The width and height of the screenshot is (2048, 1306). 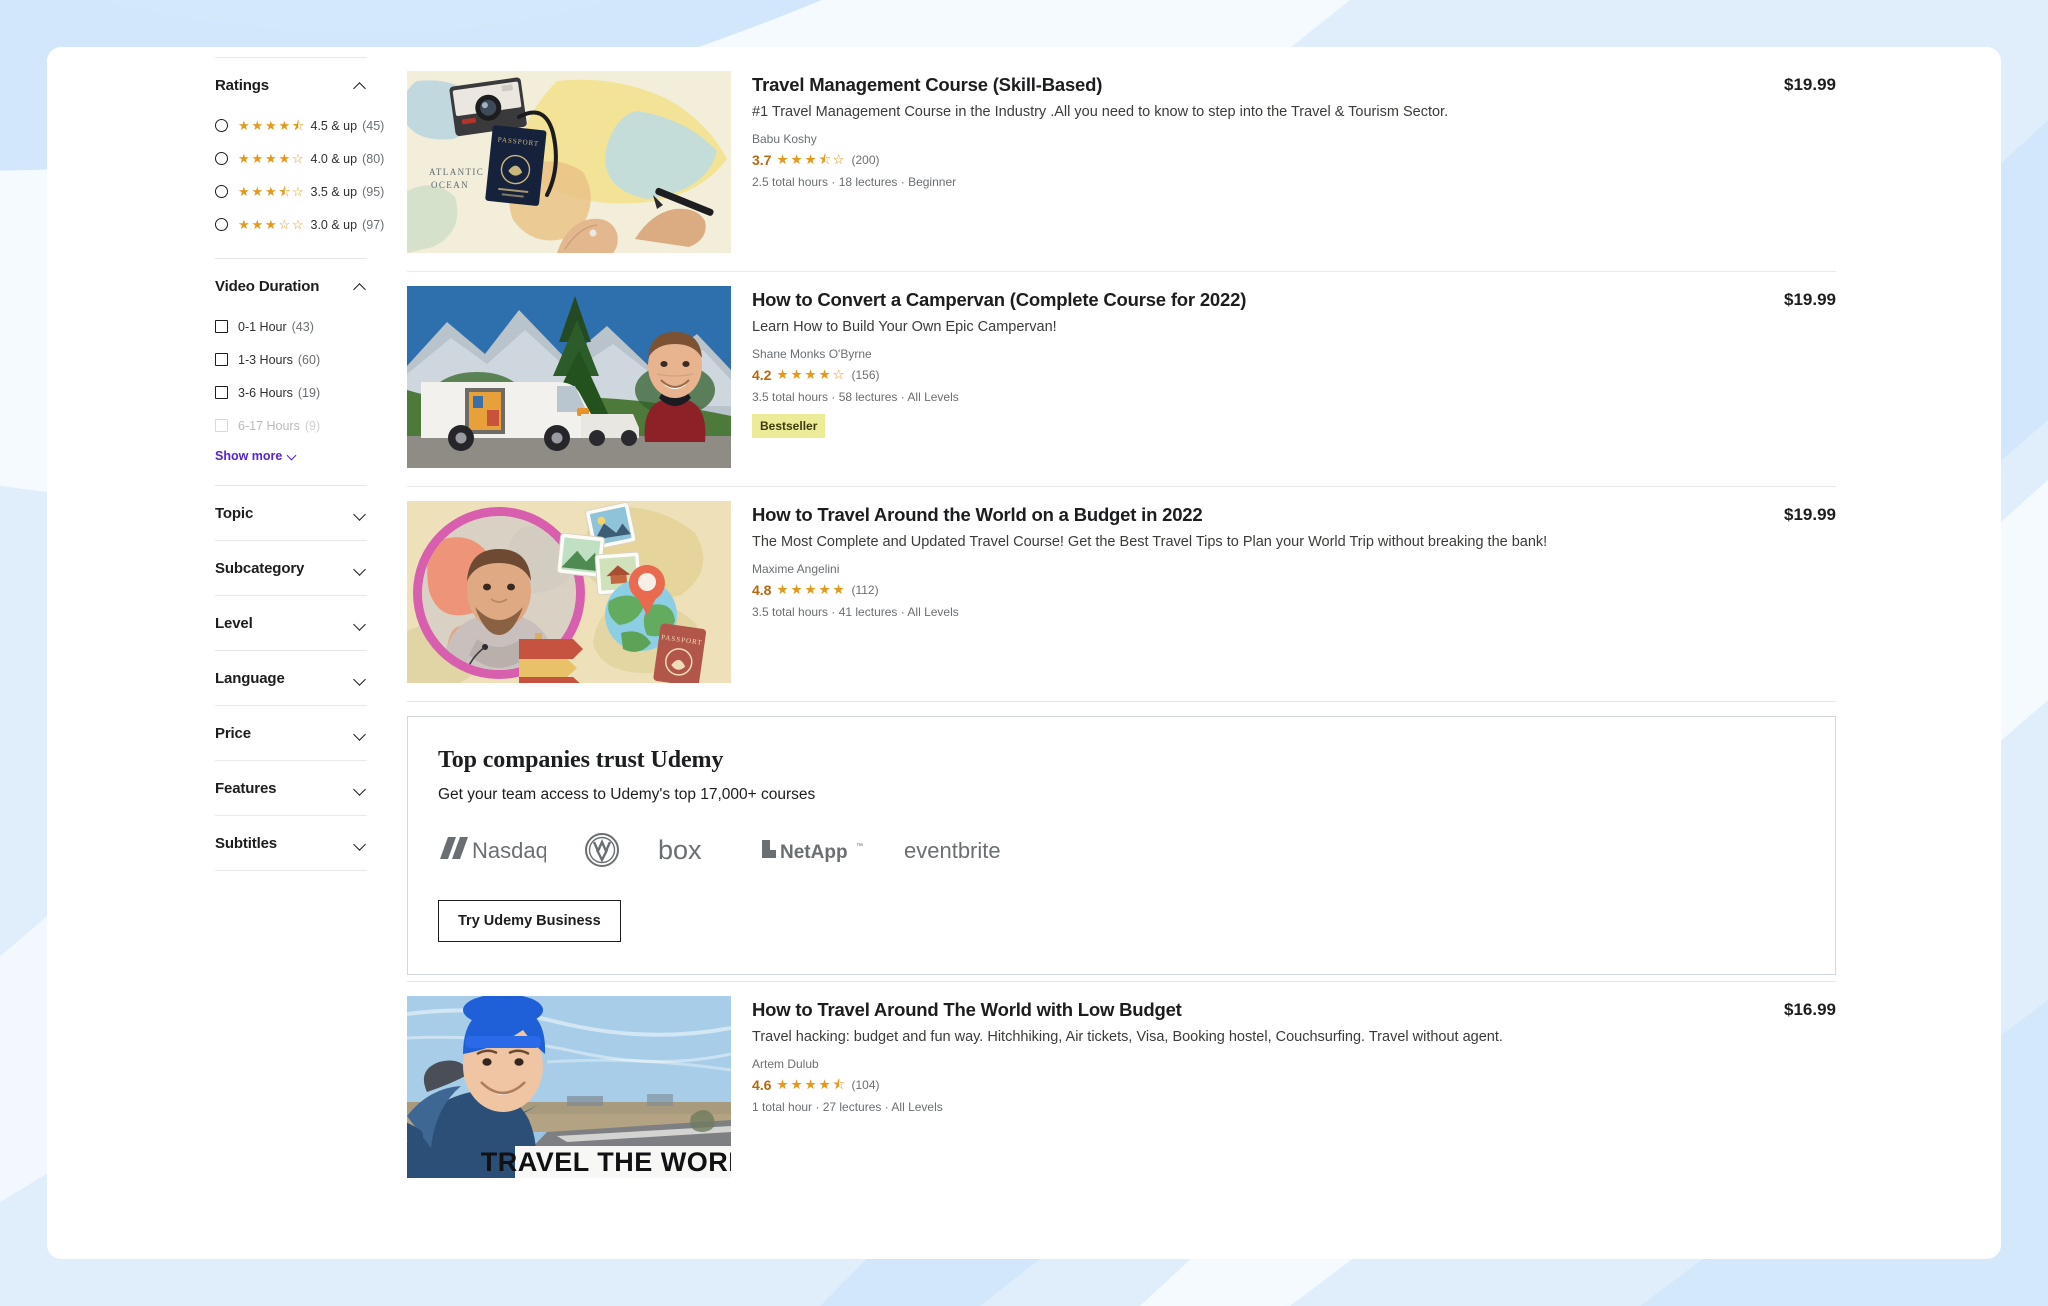 I want to click on duration-option-label: 0-1 Hour, so click(x=262, y=326).